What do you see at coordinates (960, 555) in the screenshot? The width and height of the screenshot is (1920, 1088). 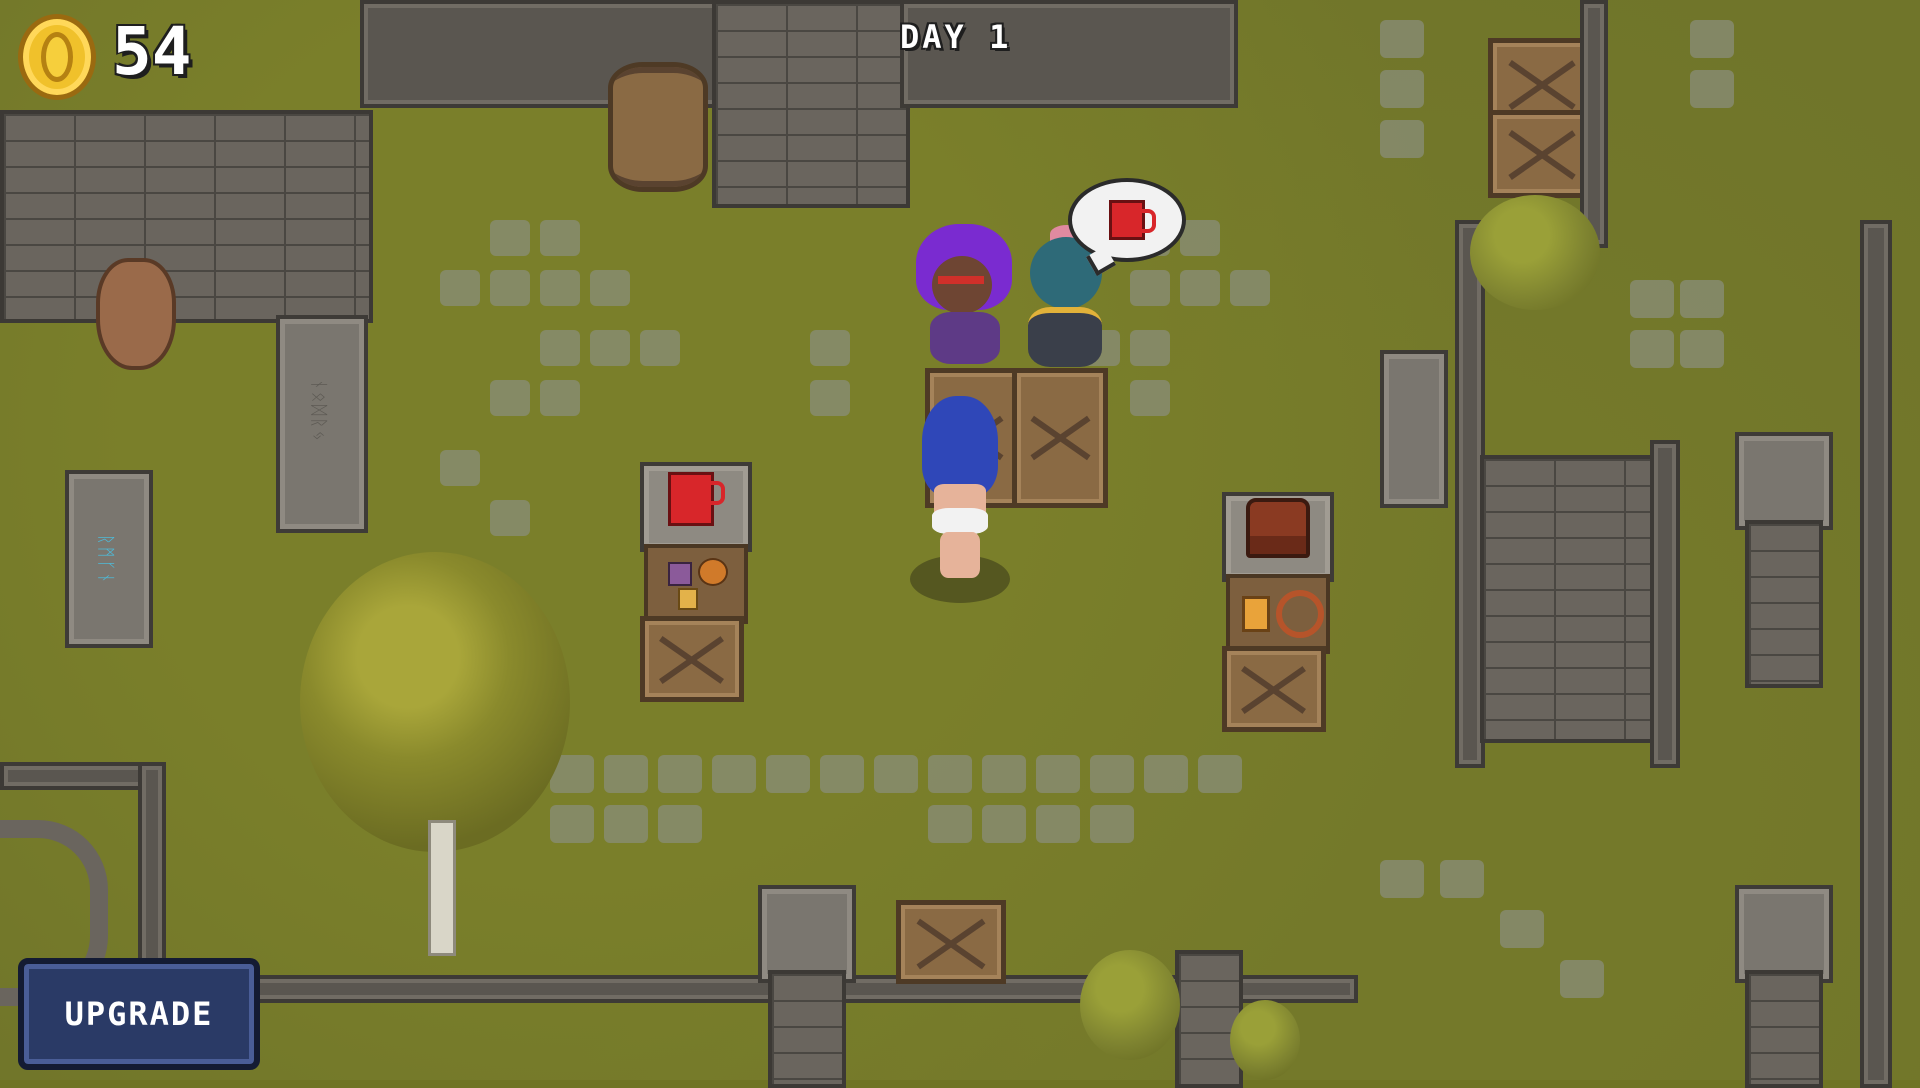 I see `player-legs` at bounding box center [960, 555].